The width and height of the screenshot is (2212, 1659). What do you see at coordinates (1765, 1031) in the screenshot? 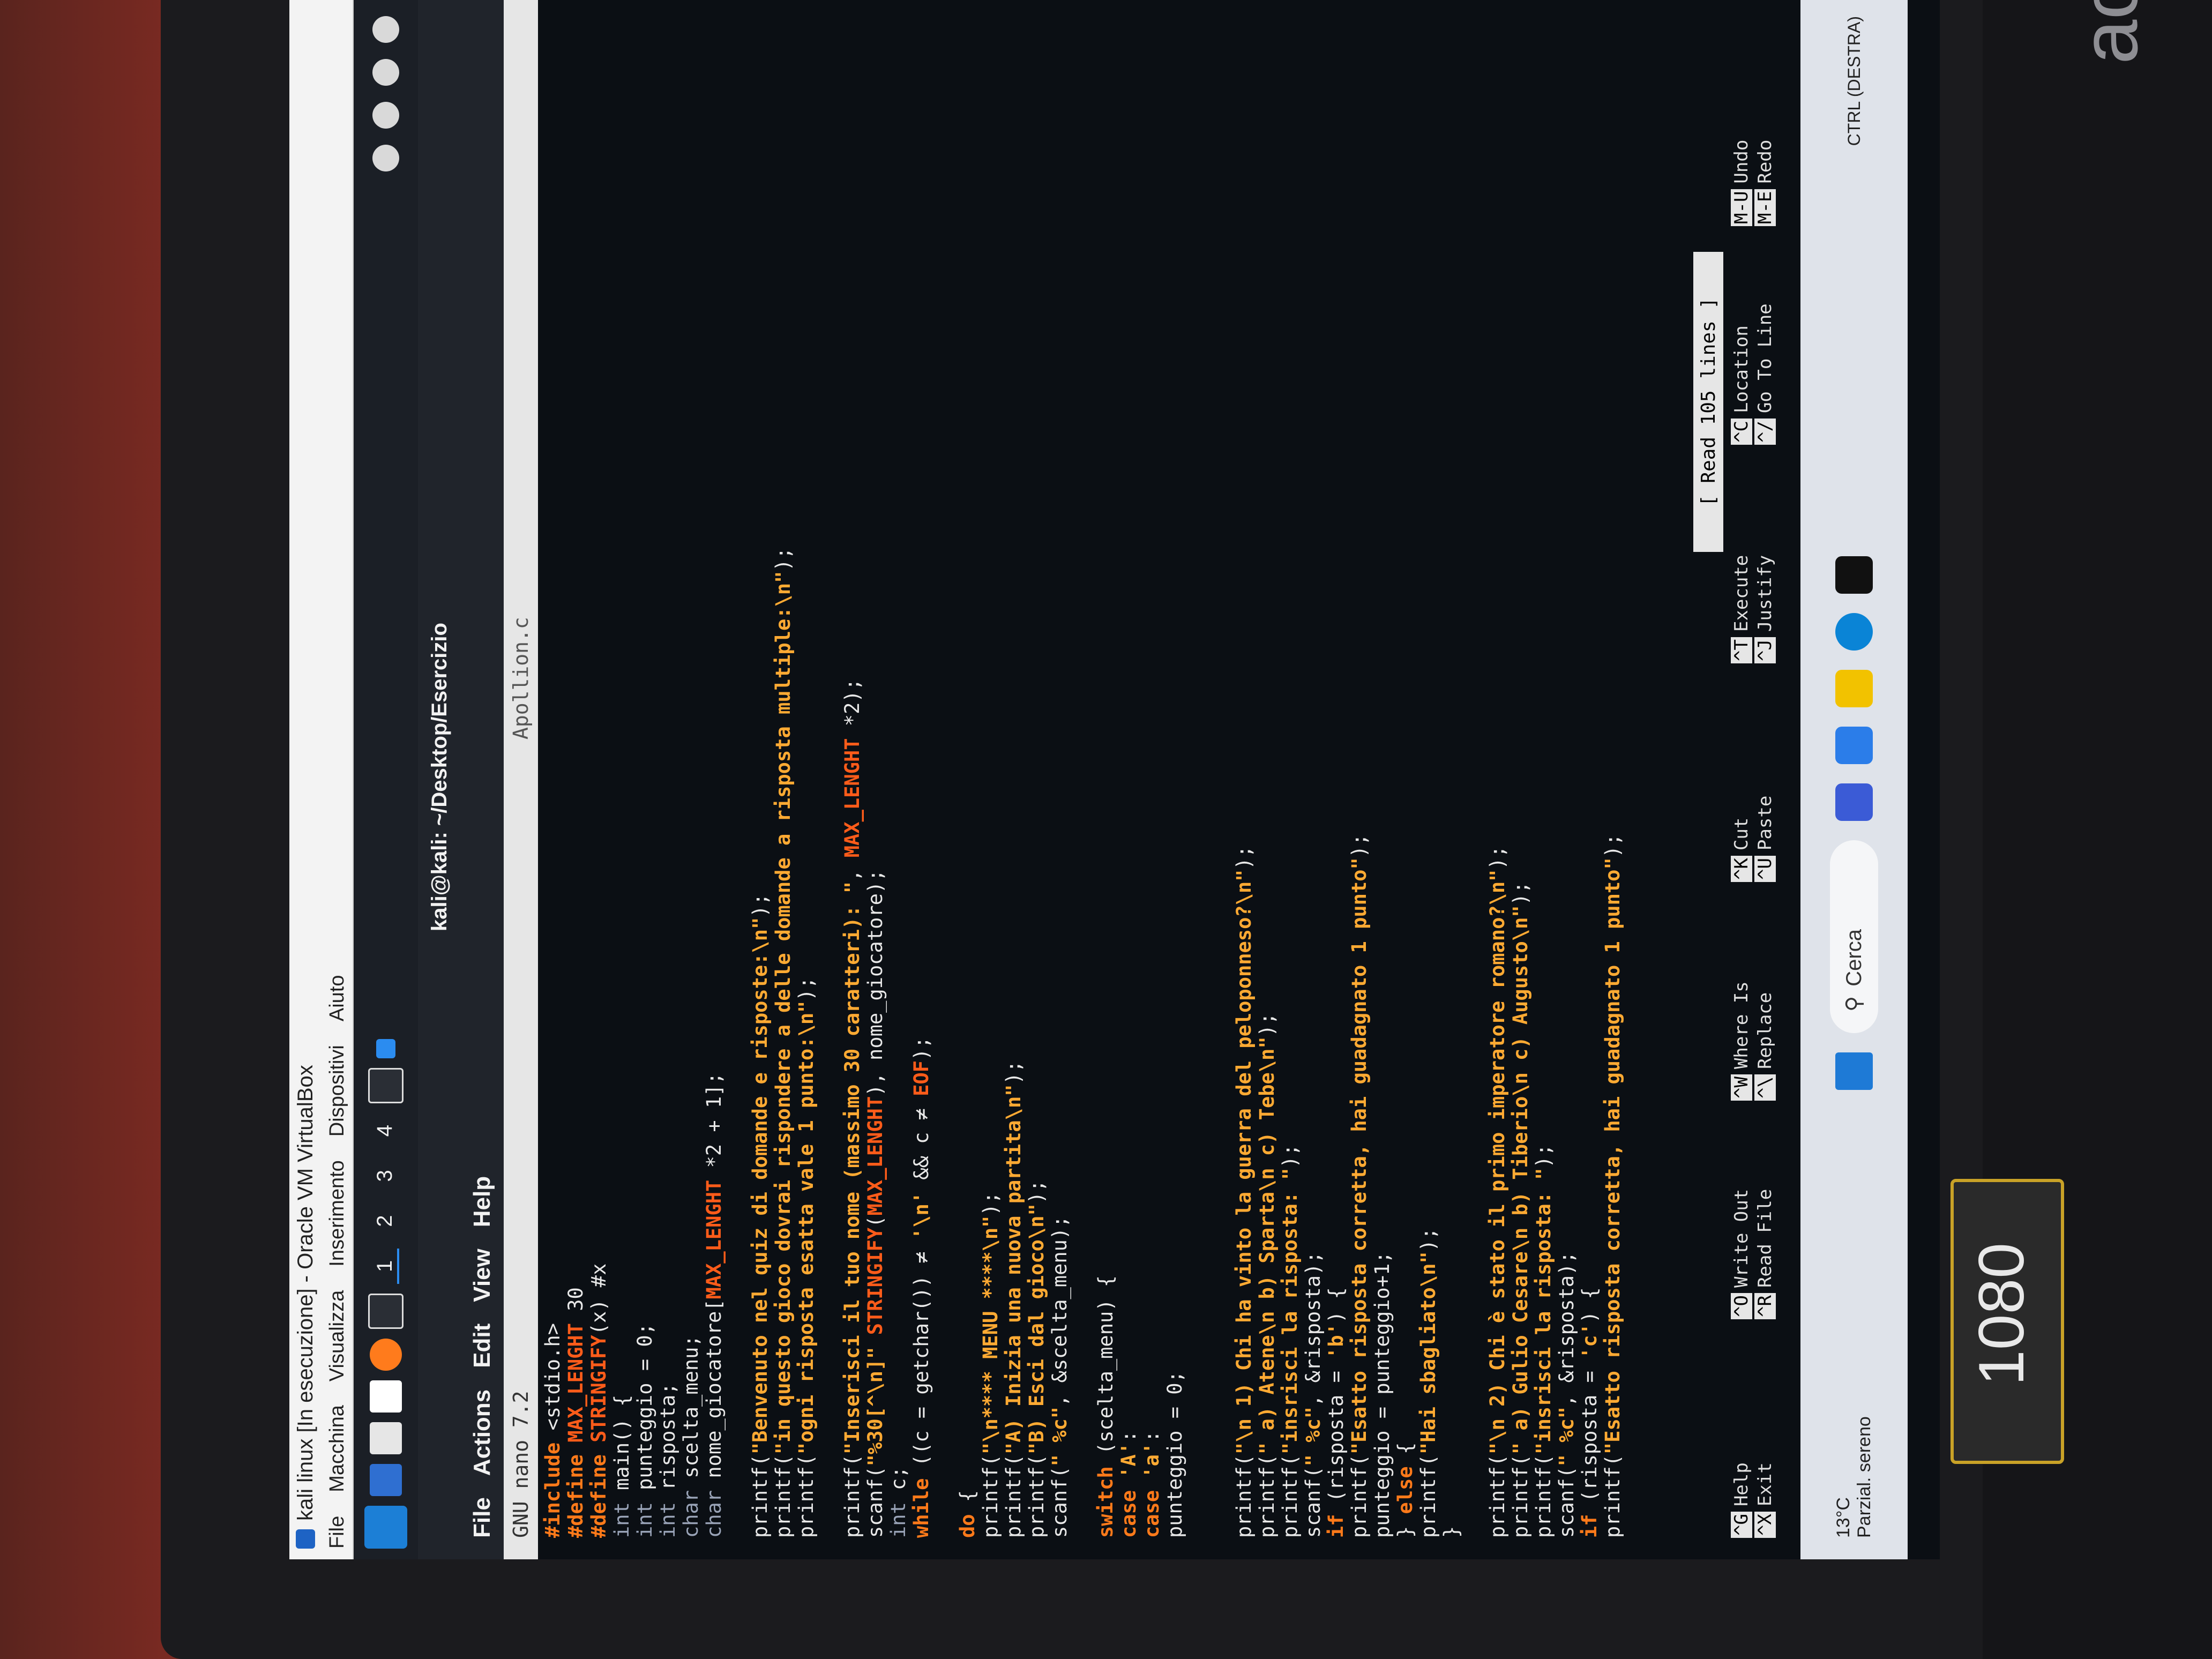
I see `shortcut-label: Replace` at bounding box center [1765, 1031].